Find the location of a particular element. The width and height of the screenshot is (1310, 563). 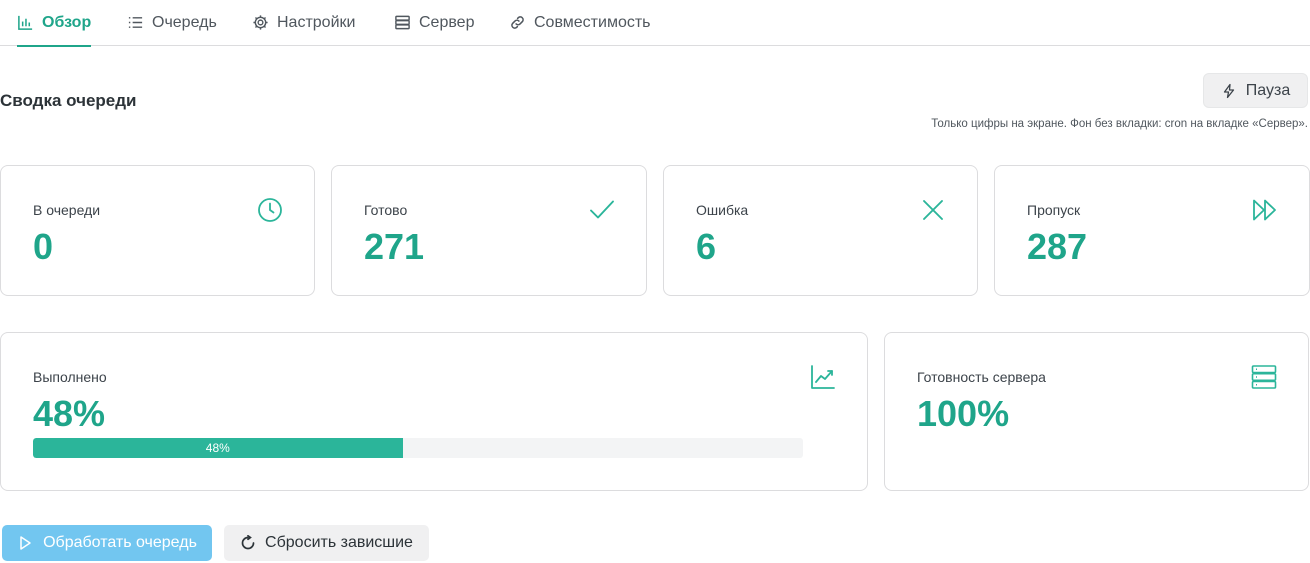

pause-button: Пауза is located at coordinates (1255, 90).